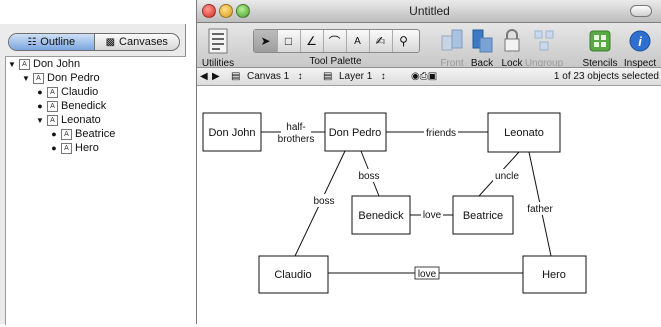 This screenshot has width=661, height=327. I want to click on outline-item-don-pedro: ▼ A Don Pedro, so click(61, 78).